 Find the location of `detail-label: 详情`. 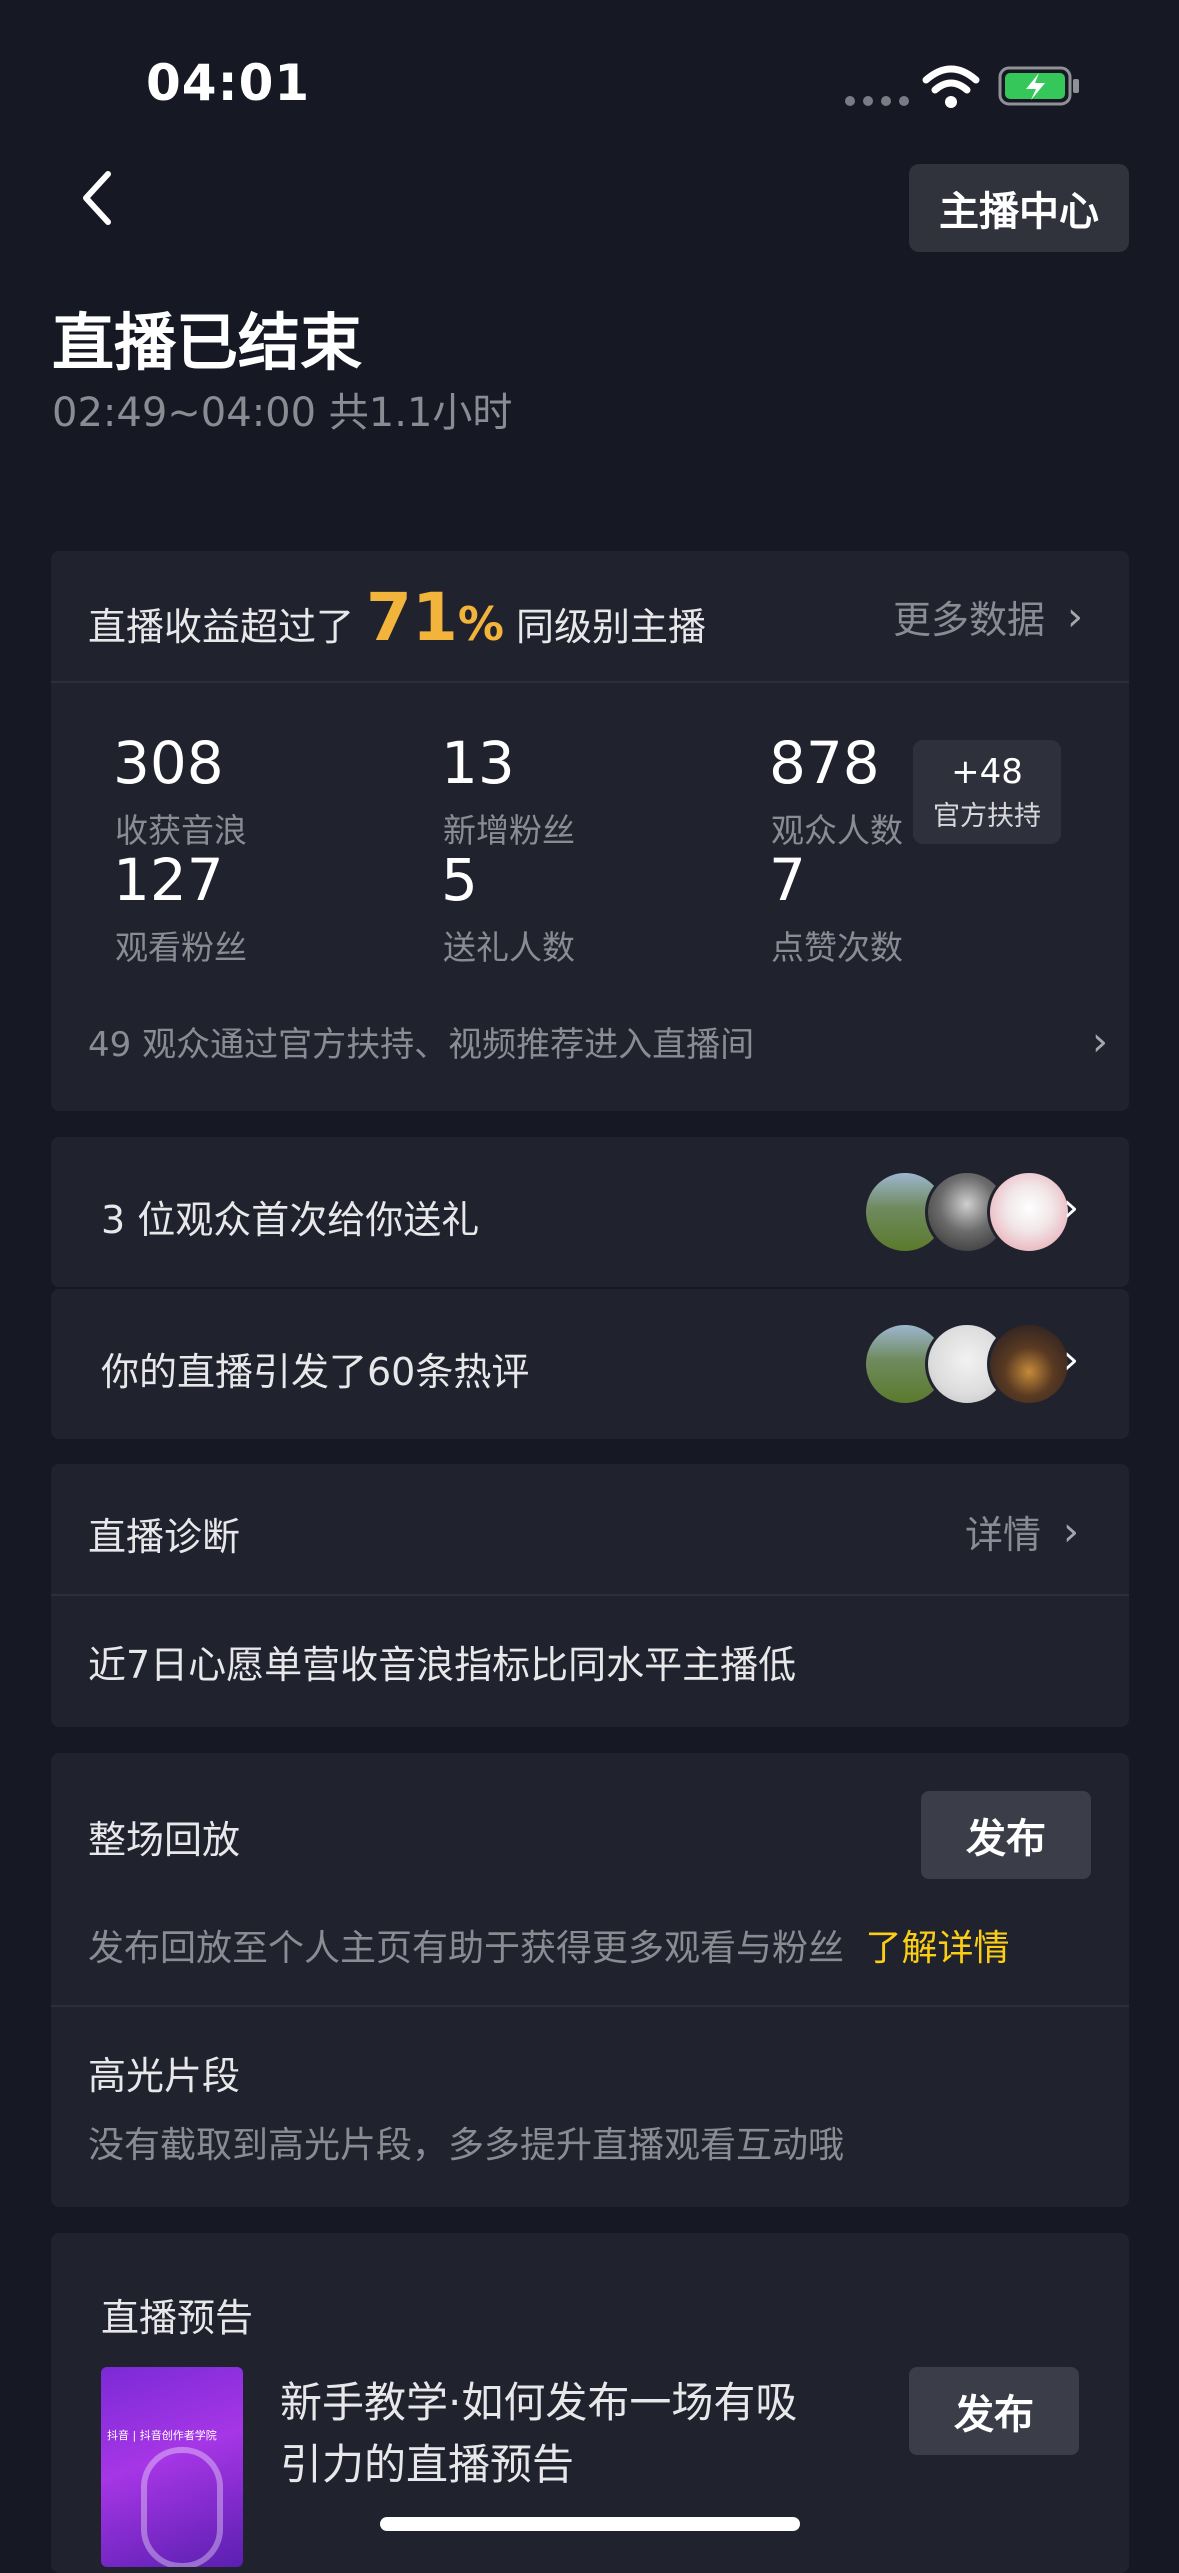

detail-label: 详情 is located at coordinates (1003, 1535).